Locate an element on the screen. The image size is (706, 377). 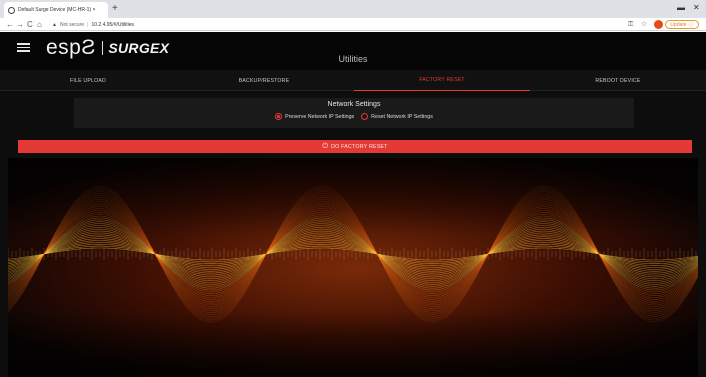
factory-reset-label: DO FACTORY RESET is located at coordinates (359, 146).